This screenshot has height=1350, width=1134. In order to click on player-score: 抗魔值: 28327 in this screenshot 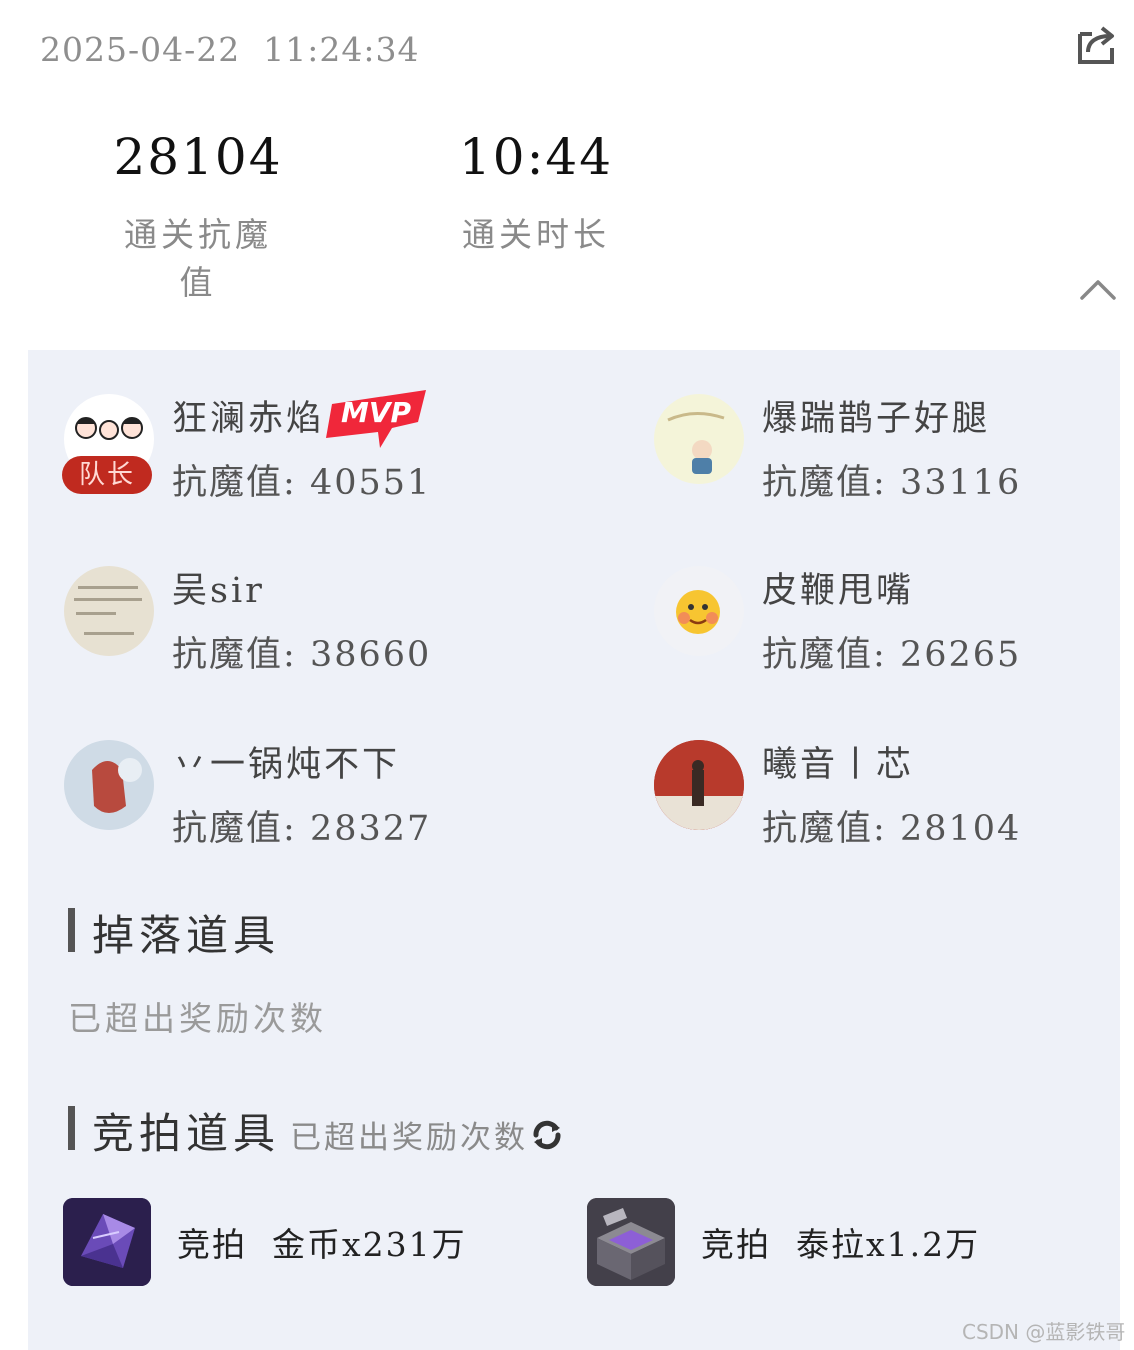, I will do `click(301, 825)`.